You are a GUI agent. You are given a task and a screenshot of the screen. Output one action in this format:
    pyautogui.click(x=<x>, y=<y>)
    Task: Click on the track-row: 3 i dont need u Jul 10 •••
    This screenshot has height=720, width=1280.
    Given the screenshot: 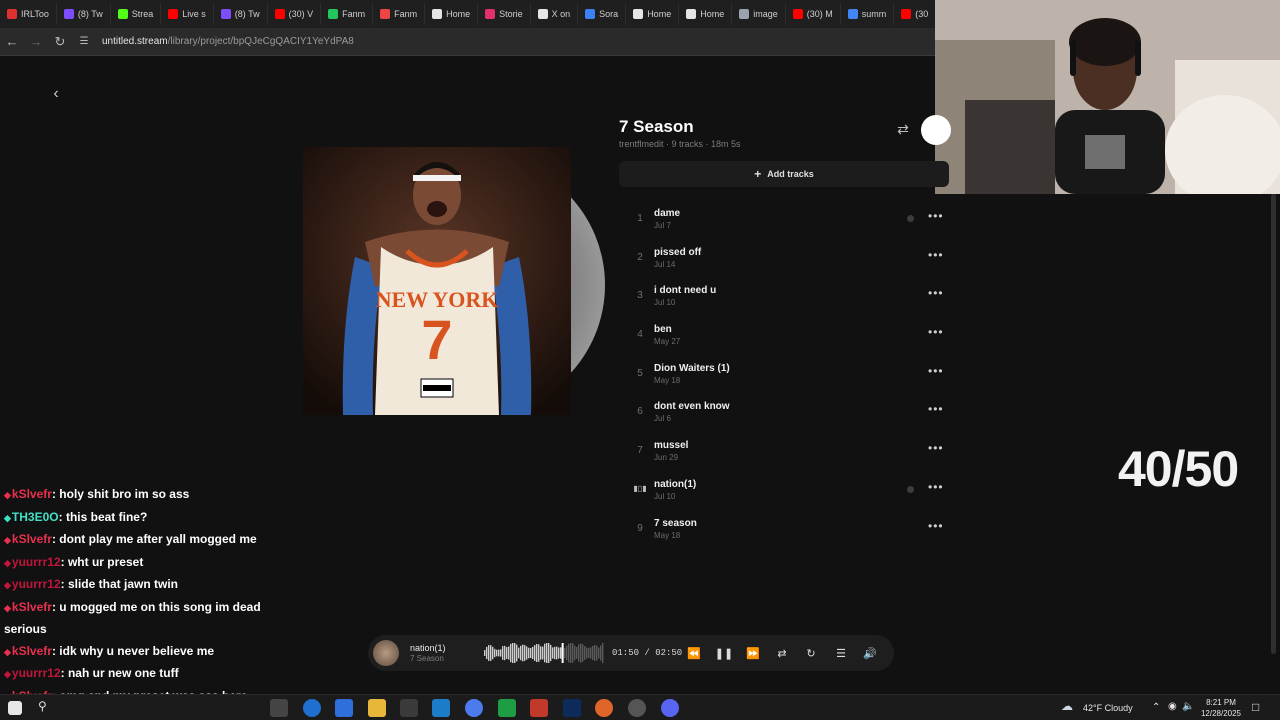 What is the action you would take?
    pyautogui.click(x=784, y=296)
    